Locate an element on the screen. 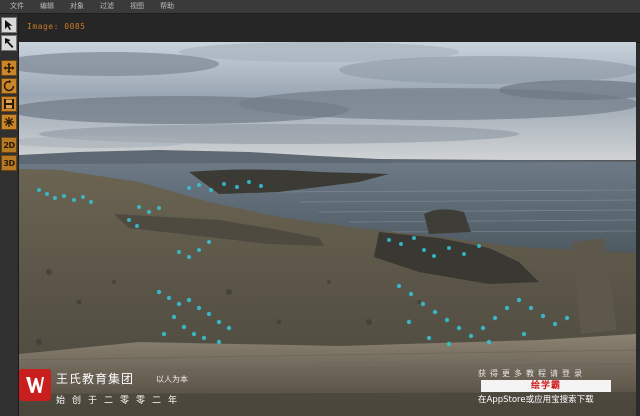 The width and height of the screenshot is (640, 416). menu-item-1: 编辑 is located at coordinates (47, 6).